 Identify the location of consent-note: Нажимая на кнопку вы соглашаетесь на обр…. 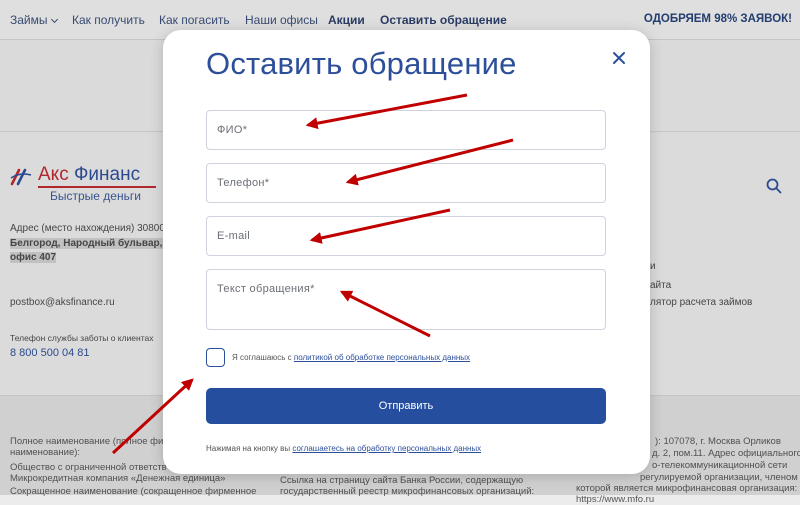
(344, 448).